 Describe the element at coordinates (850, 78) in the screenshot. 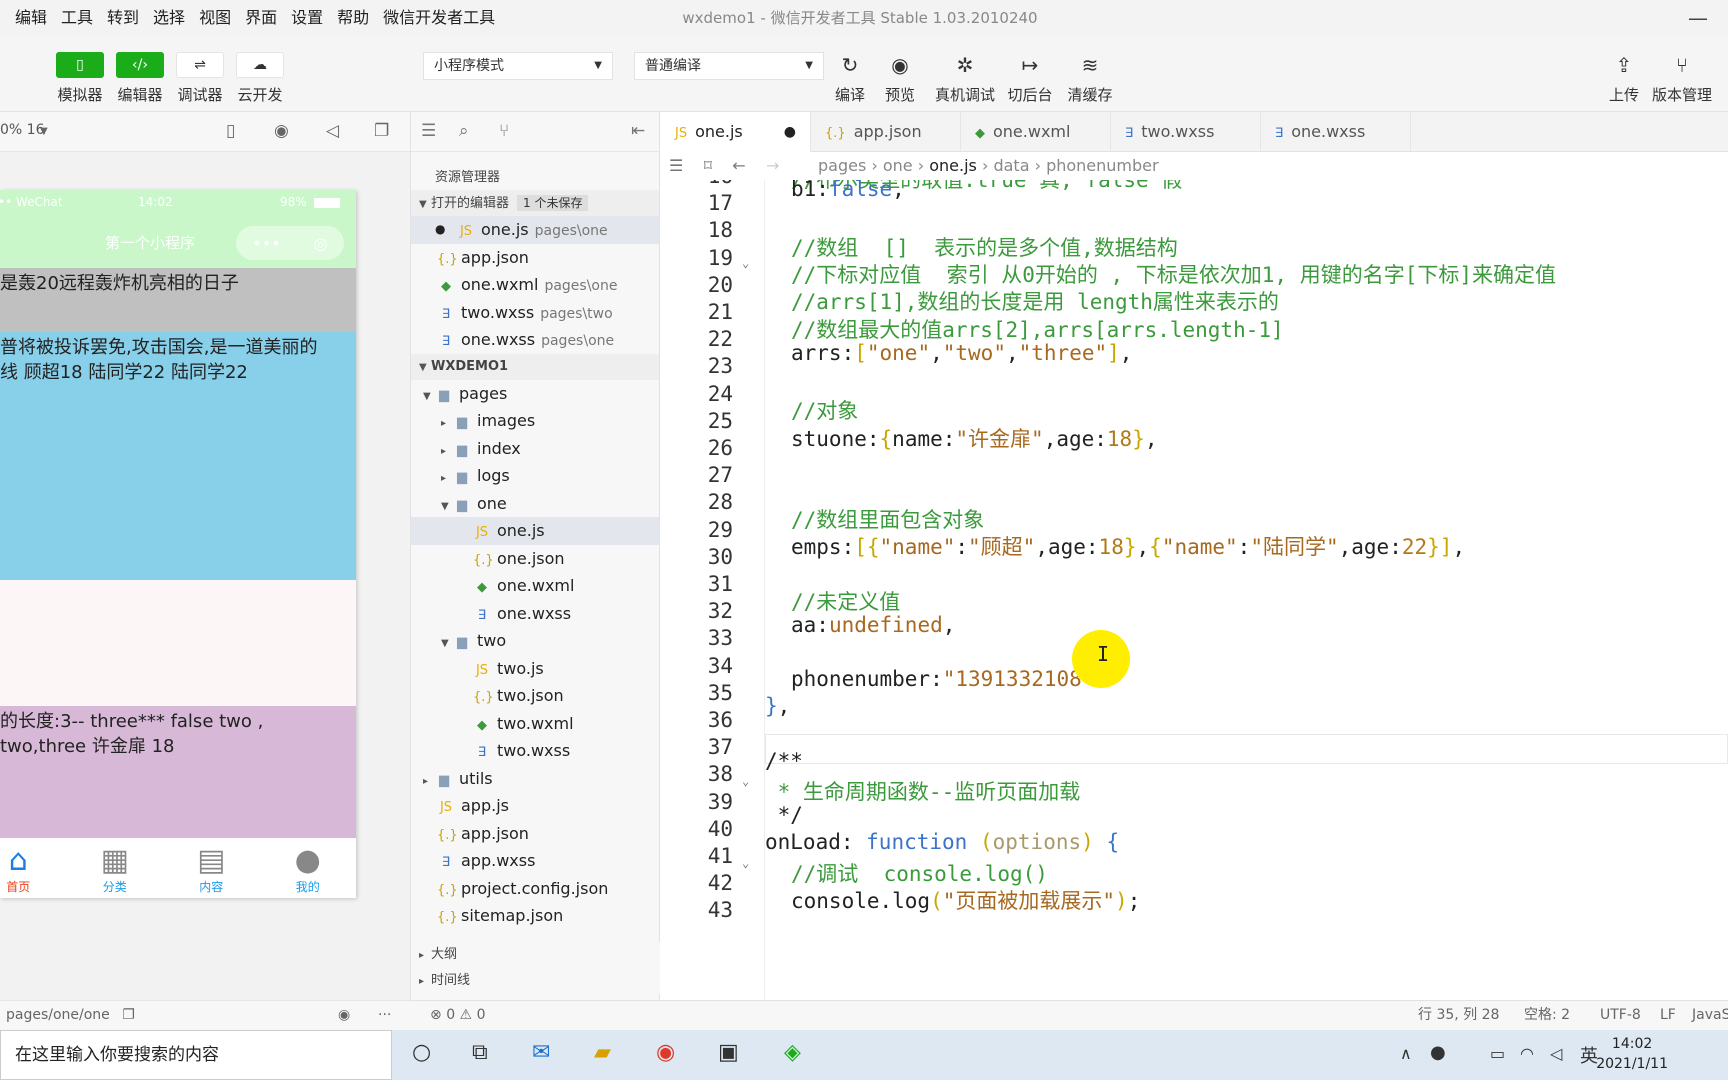

I see `compile-button: ↻ 编译` at that location.